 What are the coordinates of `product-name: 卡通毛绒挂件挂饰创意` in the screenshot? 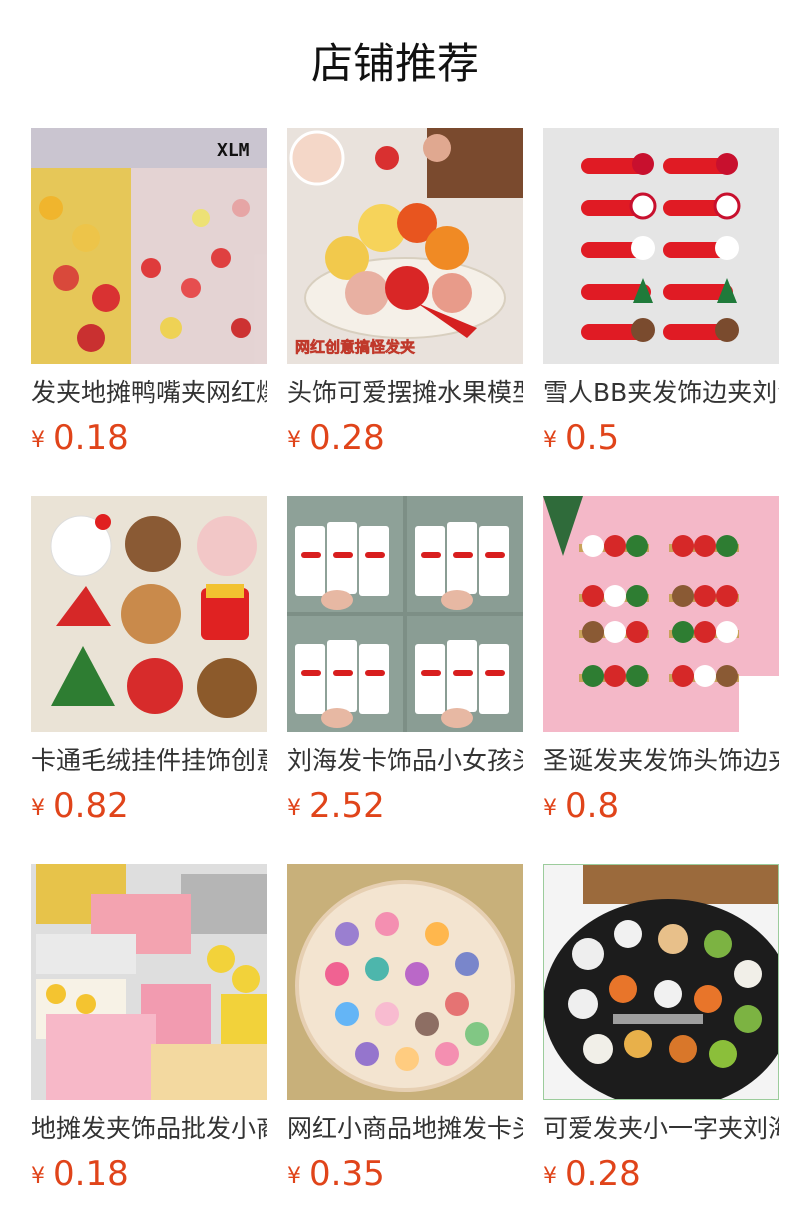 It's located at (149, 761).